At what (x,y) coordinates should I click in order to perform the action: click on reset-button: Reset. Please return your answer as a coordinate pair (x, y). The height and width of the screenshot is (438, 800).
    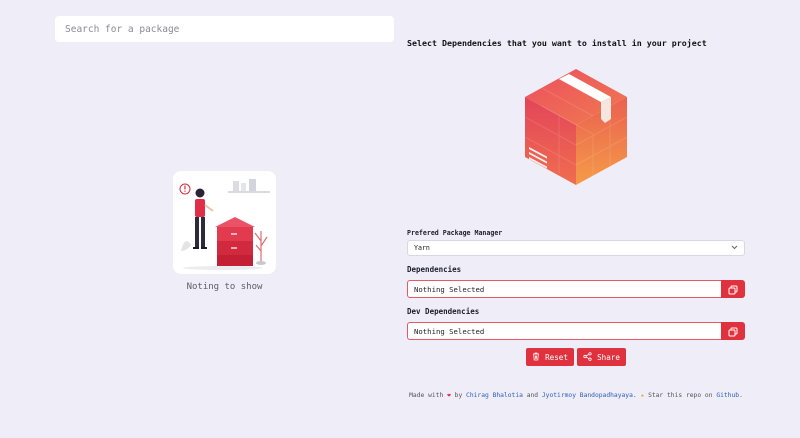
    Looking at the image, I should click on (550, 357).